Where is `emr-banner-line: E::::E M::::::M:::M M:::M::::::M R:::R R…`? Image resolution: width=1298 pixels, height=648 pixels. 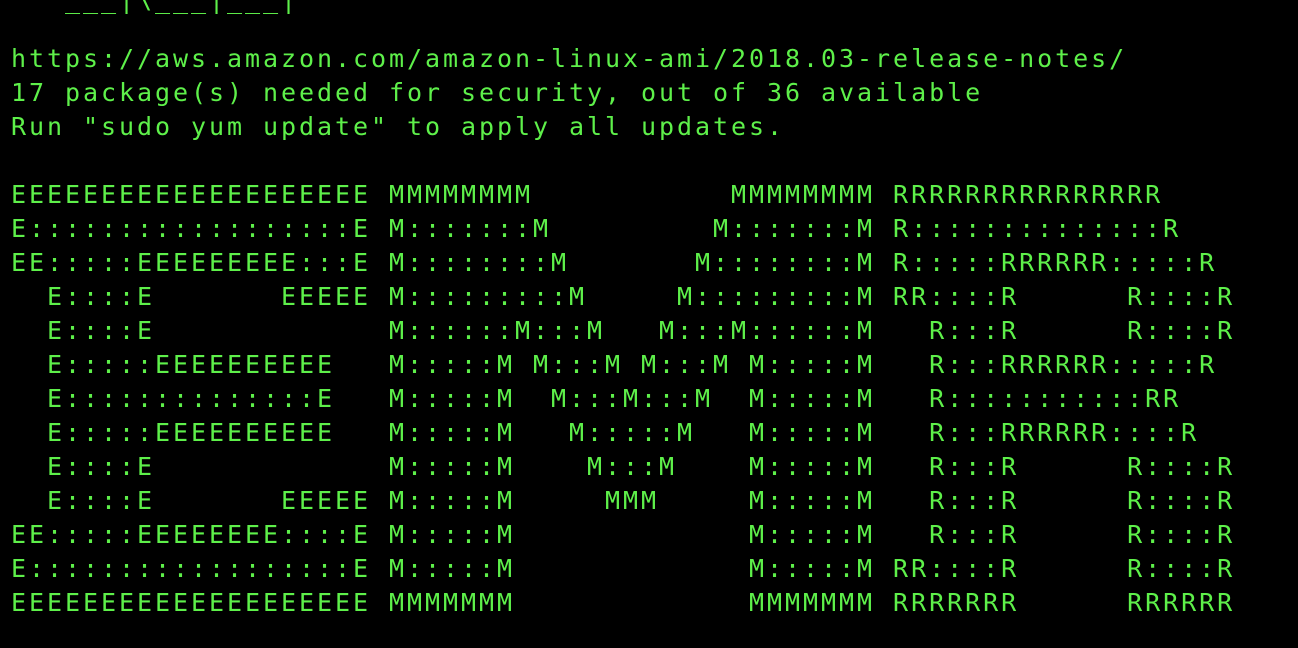
emr-banner-line: E::::E M::::::M:::M M:::M::::::M R:::R R… is located at coordinates (623, 330).